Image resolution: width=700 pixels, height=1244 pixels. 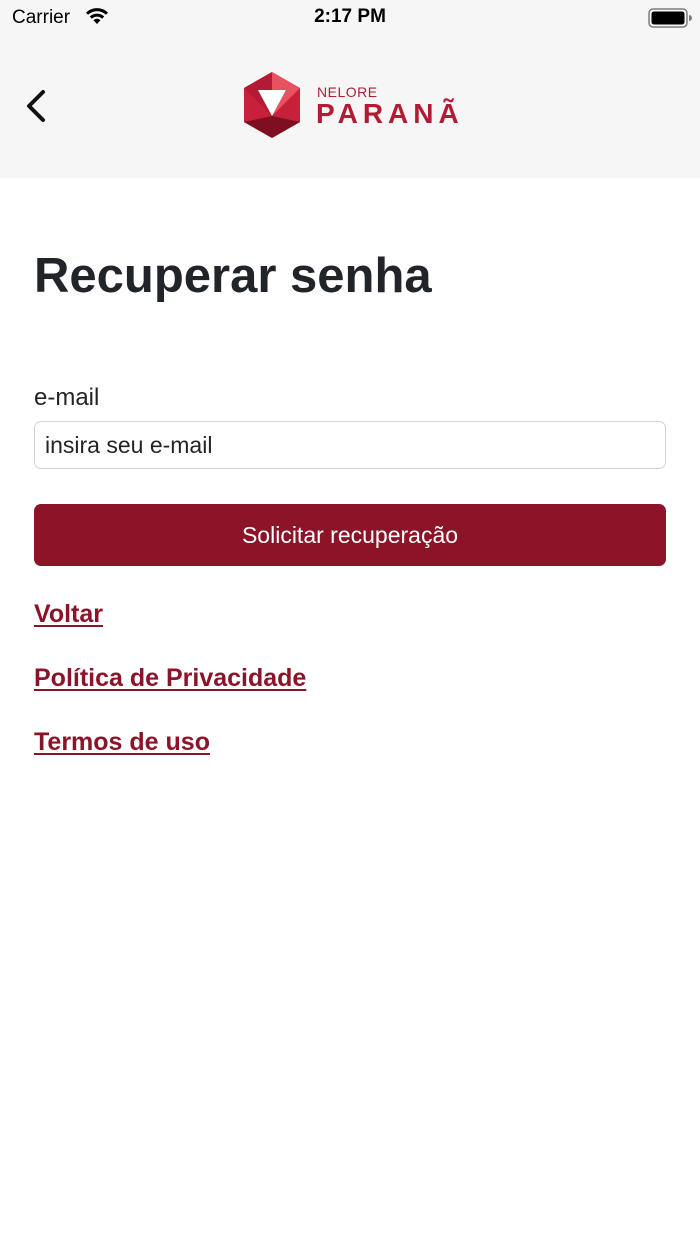 What do you see at coordinates (670, 20) in the screenshot?
I see `battery-icon` at bounding box center [670, 20].